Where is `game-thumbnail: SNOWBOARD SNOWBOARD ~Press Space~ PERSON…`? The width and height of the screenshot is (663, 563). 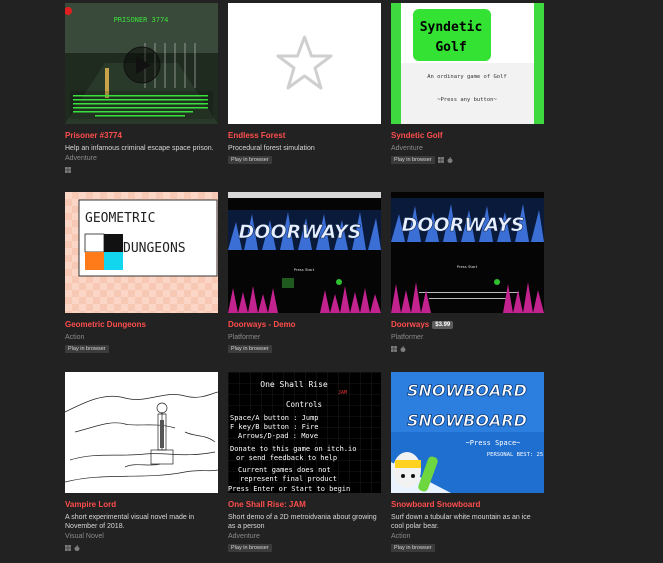
game-thumbnail: SNOWBOARD SNOWBOARD ~Press Space~ PERSON… is located at coordinates (467, 432).